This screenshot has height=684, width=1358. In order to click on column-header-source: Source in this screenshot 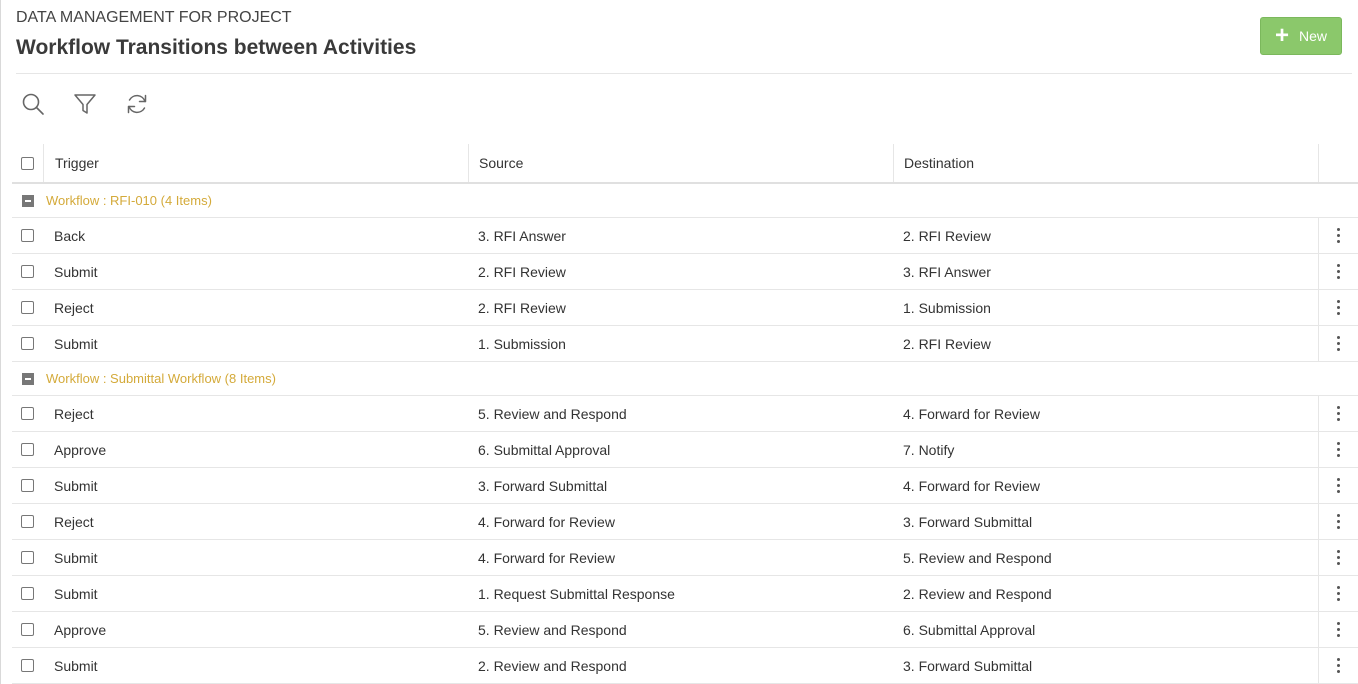, I will do `click(680, 163)`.